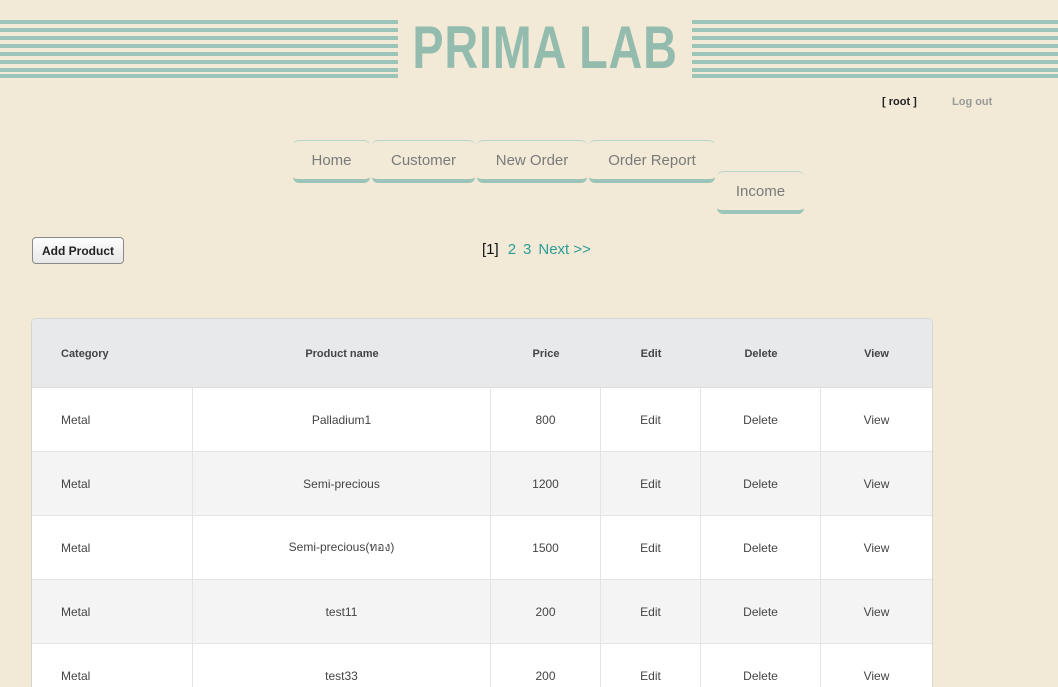 The image size is (1058, 687). I want to click on column-header-category: Category, so click(85, 353).